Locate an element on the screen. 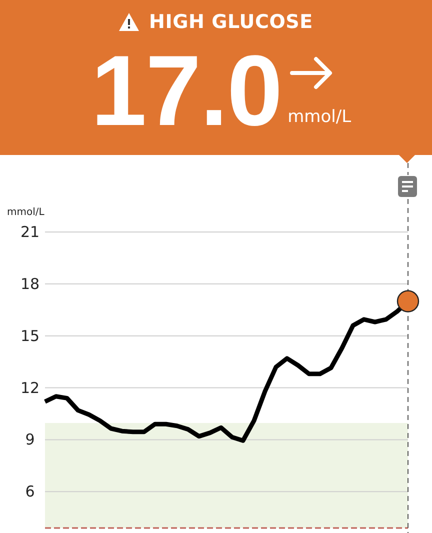  axis-tick-label: 21 is located at coordinates (30, 232).